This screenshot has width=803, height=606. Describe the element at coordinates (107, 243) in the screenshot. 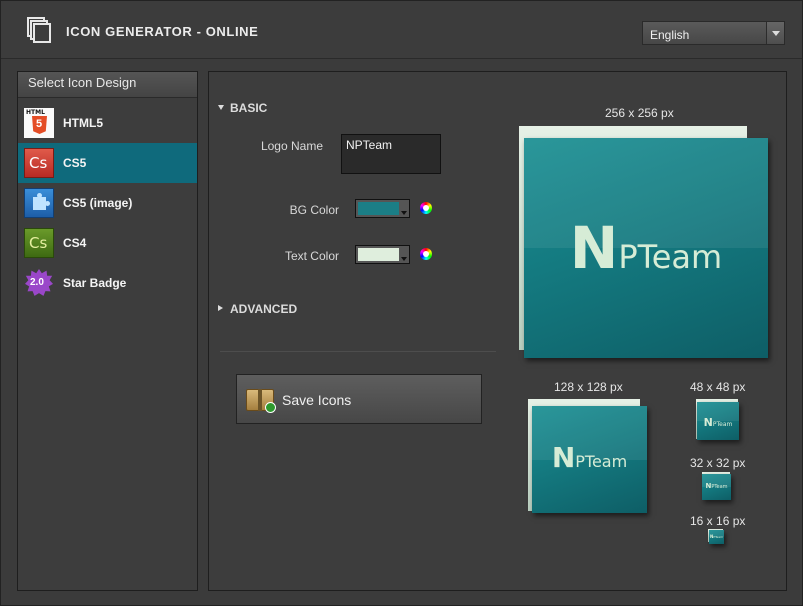

I see `sidebar-item-cs4: Cs CS4` at that location.